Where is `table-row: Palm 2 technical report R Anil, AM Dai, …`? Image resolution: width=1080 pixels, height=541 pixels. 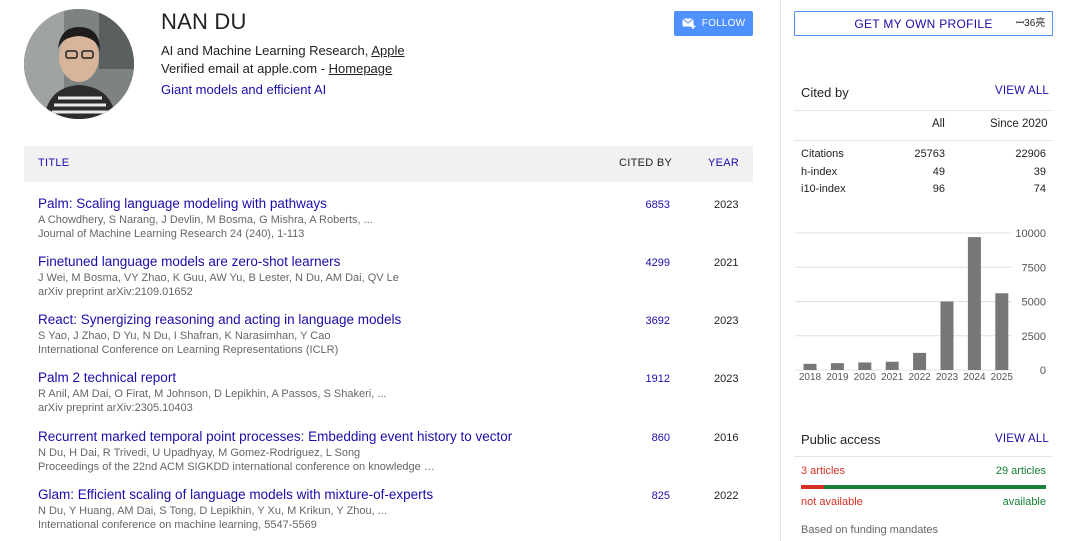
table-row: Palm 2 technical report R Anil, AM Dai, … is located at coordinates (388, 398).